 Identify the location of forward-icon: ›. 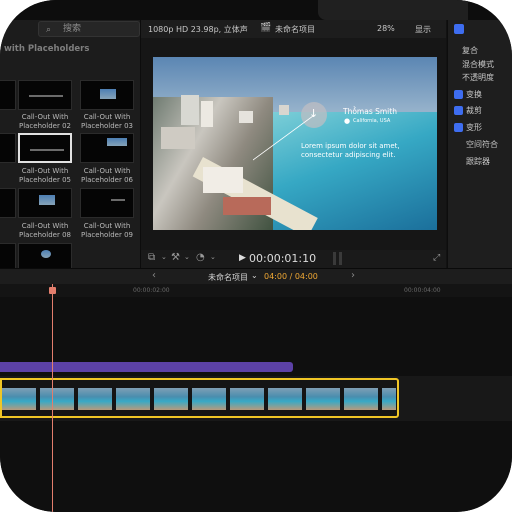
(353, 275).